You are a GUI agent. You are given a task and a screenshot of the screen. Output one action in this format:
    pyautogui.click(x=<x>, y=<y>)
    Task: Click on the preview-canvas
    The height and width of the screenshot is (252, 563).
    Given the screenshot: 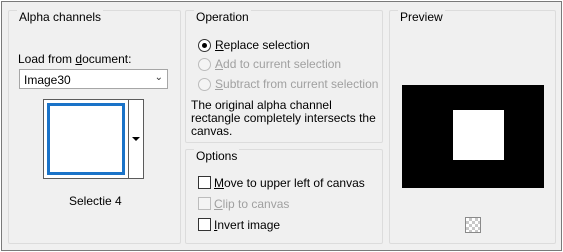 What is the action you would take?
    pyautogui.click(x=473, y=136)
    